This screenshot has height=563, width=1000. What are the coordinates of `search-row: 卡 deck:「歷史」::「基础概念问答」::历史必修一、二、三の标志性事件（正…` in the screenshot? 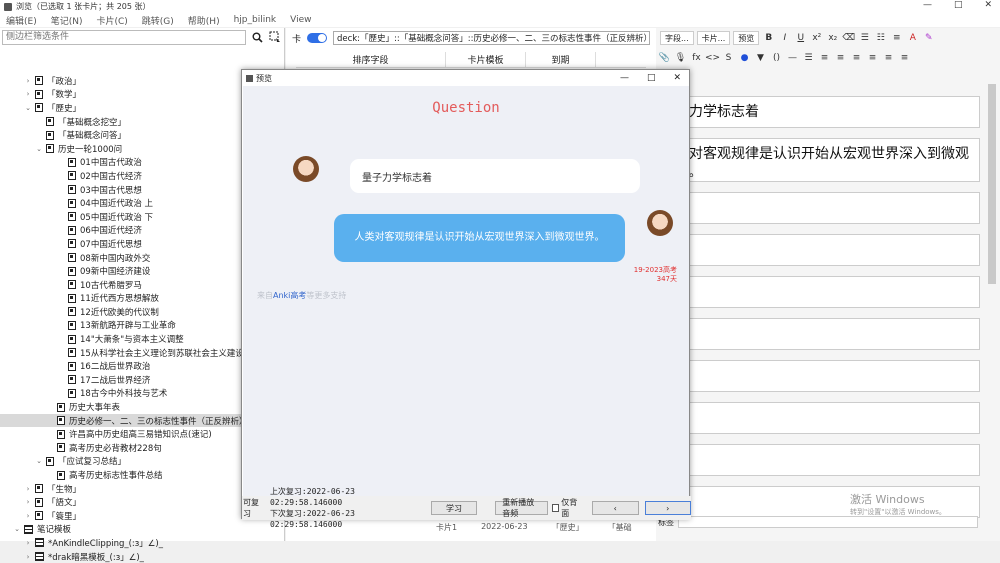 It's located at (471, 38).